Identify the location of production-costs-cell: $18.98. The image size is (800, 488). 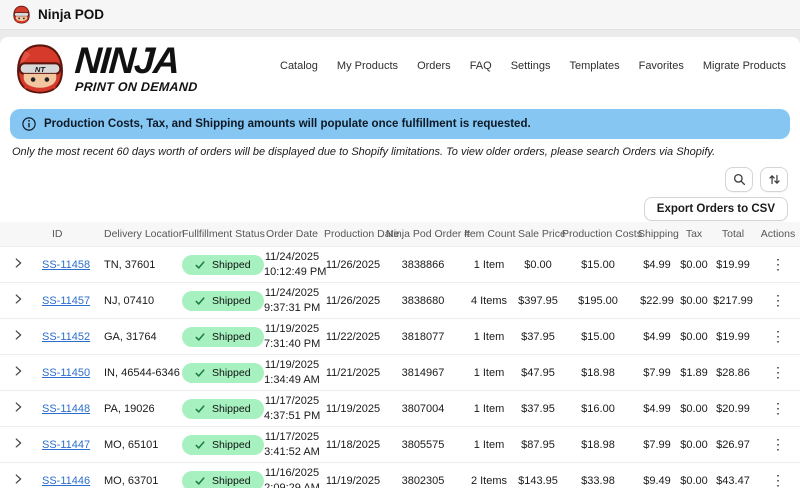
(598, 444).